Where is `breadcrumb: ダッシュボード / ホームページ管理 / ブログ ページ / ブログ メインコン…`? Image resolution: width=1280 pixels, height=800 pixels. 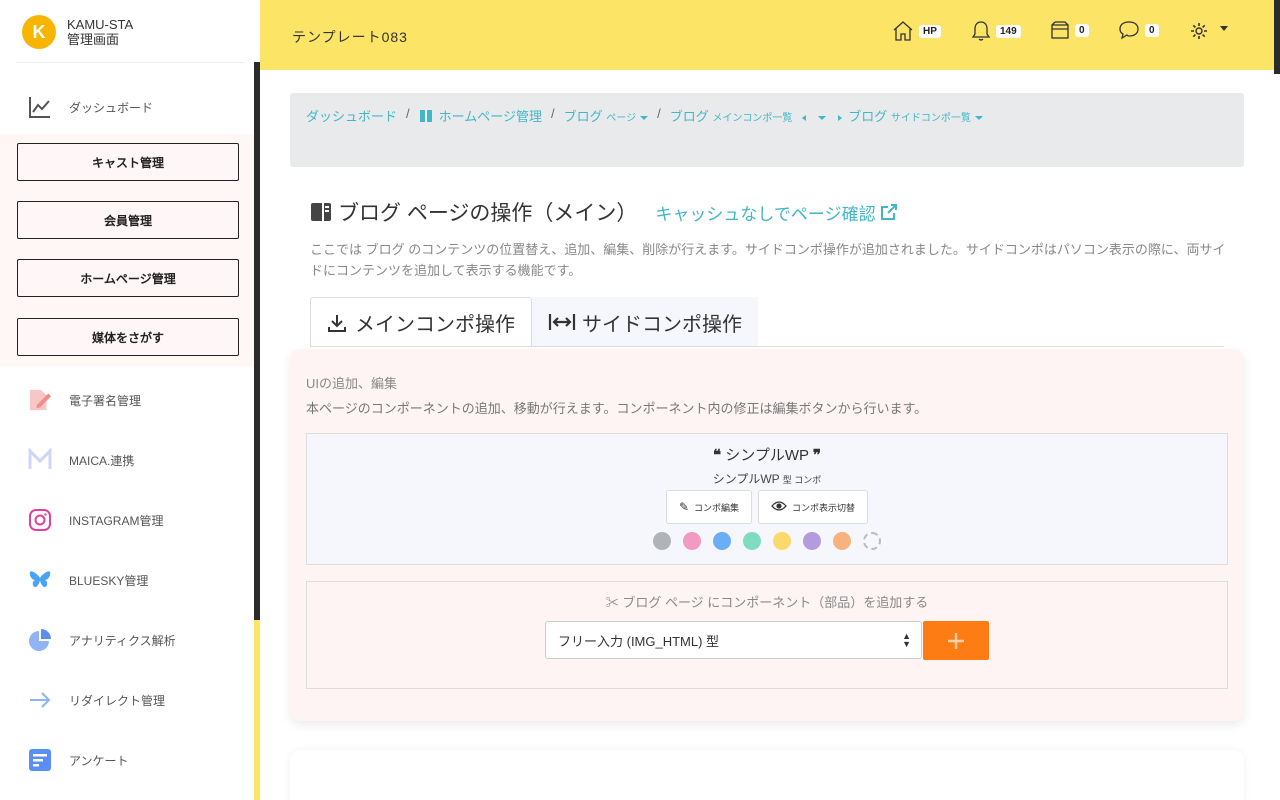 breadcrumb: ダッシュボード / ホームページ管理 / ブログ ページ / ブログ メインコン… is located at coordinates (767, 130).